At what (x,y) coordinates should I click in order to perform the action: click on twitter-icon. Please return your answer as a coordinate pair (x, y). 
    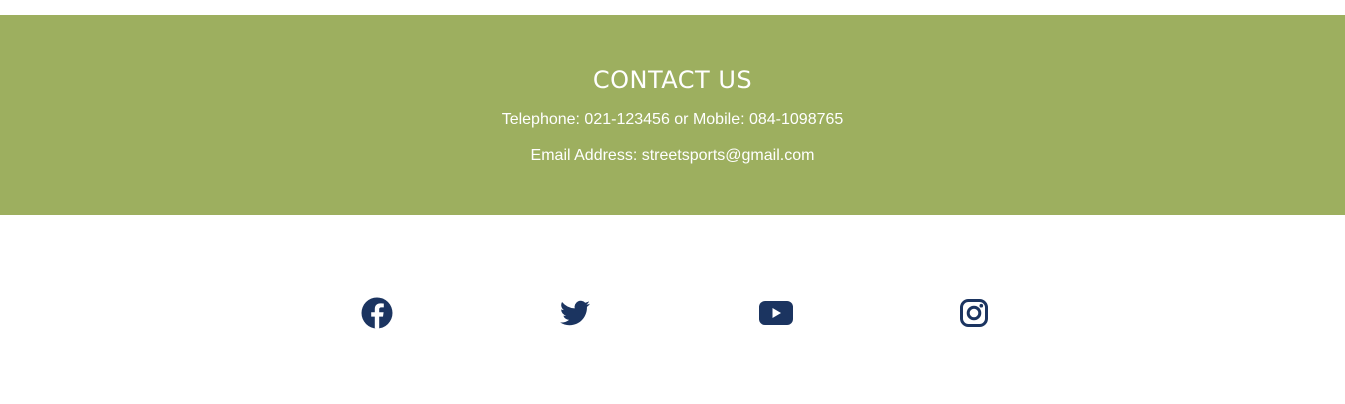
    Looking at the image, I should click on (575, 313).